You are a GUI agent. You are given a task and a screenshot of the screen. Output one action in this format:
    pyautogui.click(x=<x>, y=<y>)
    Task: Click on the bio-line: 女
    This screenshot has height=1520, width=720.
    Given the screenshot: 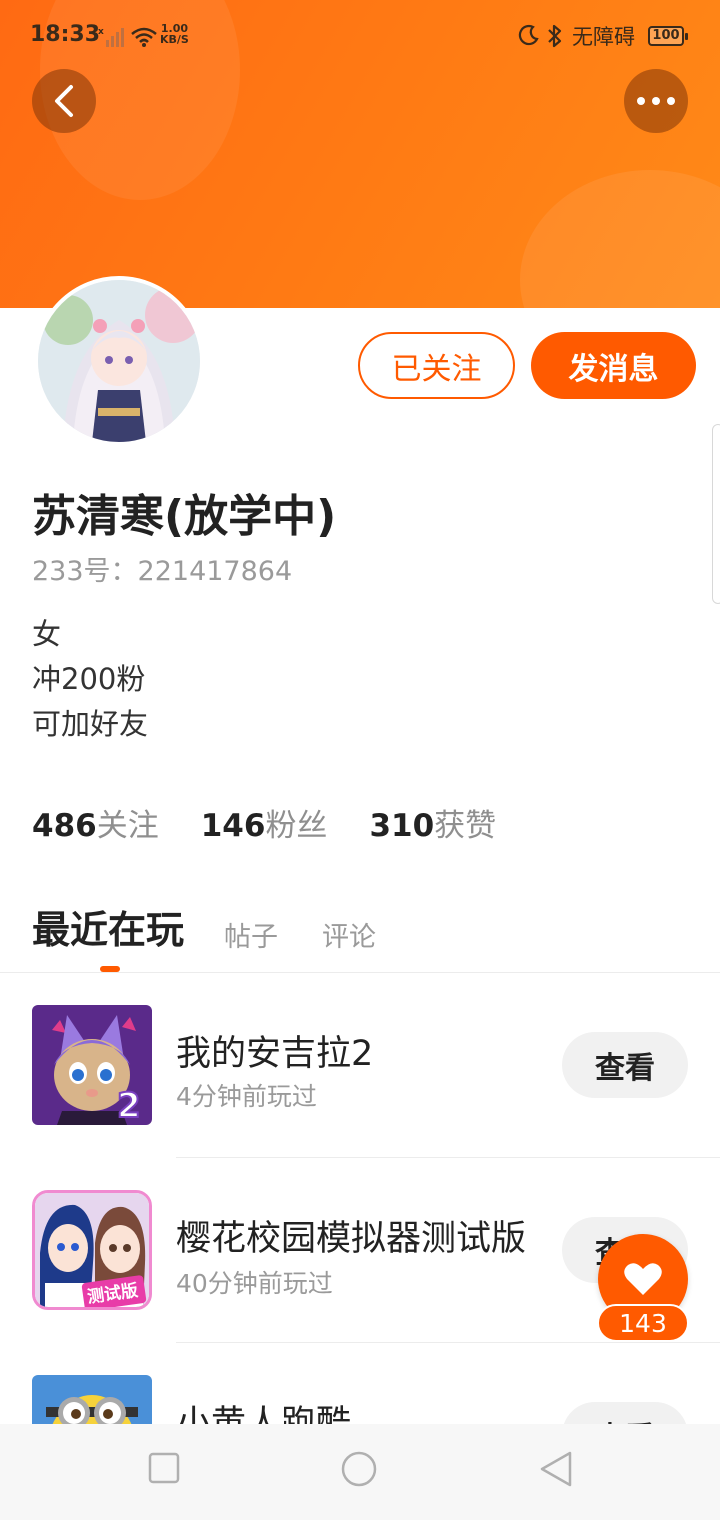 What is the action you would take?
    pyautogui.click(x=47, y=634)
    